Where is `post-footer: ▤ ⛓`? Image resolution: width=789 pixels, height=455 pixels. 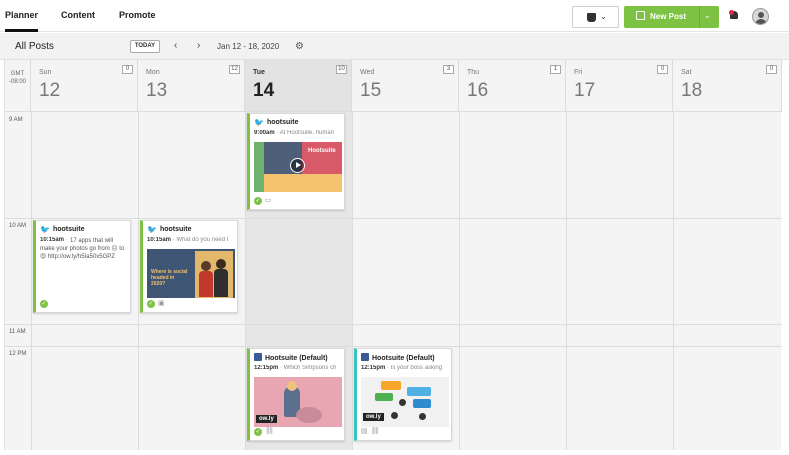 post-footer: ▤ ⛓ is located at coordinates (370, 432).